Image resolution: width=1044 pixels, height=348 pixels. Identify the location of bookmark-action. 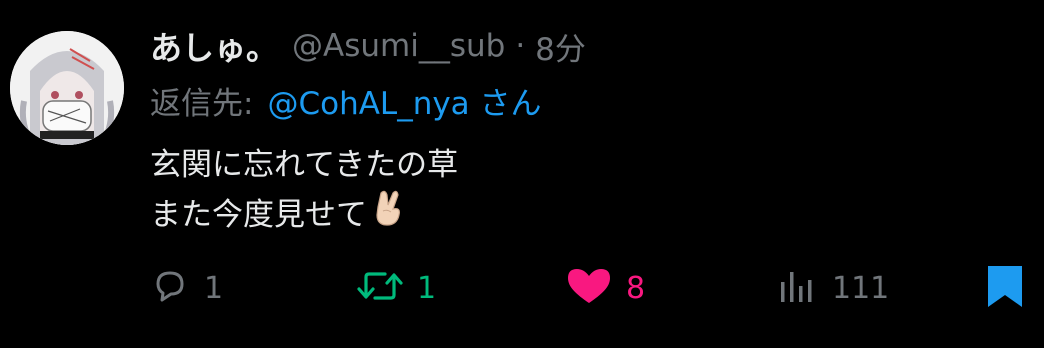
(1005, 288).